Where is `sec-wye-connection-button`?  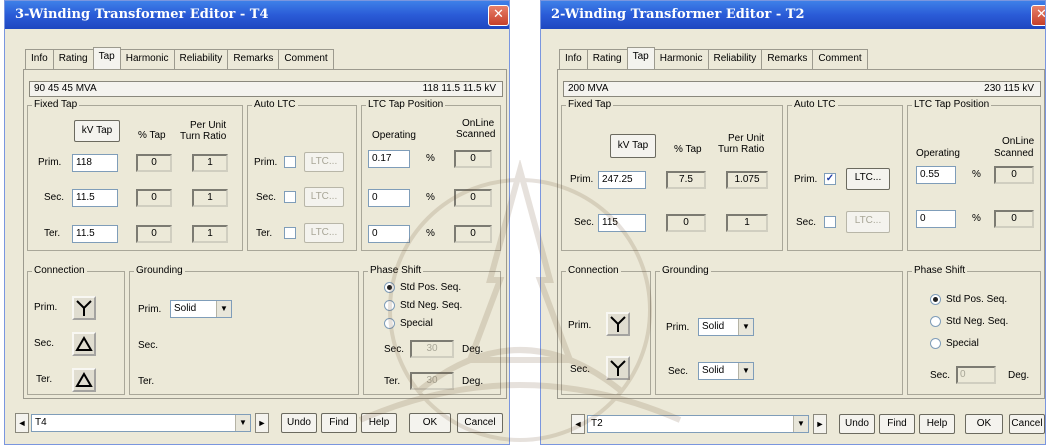
sec-wye-connection-button is located at coordinates (618, 368).